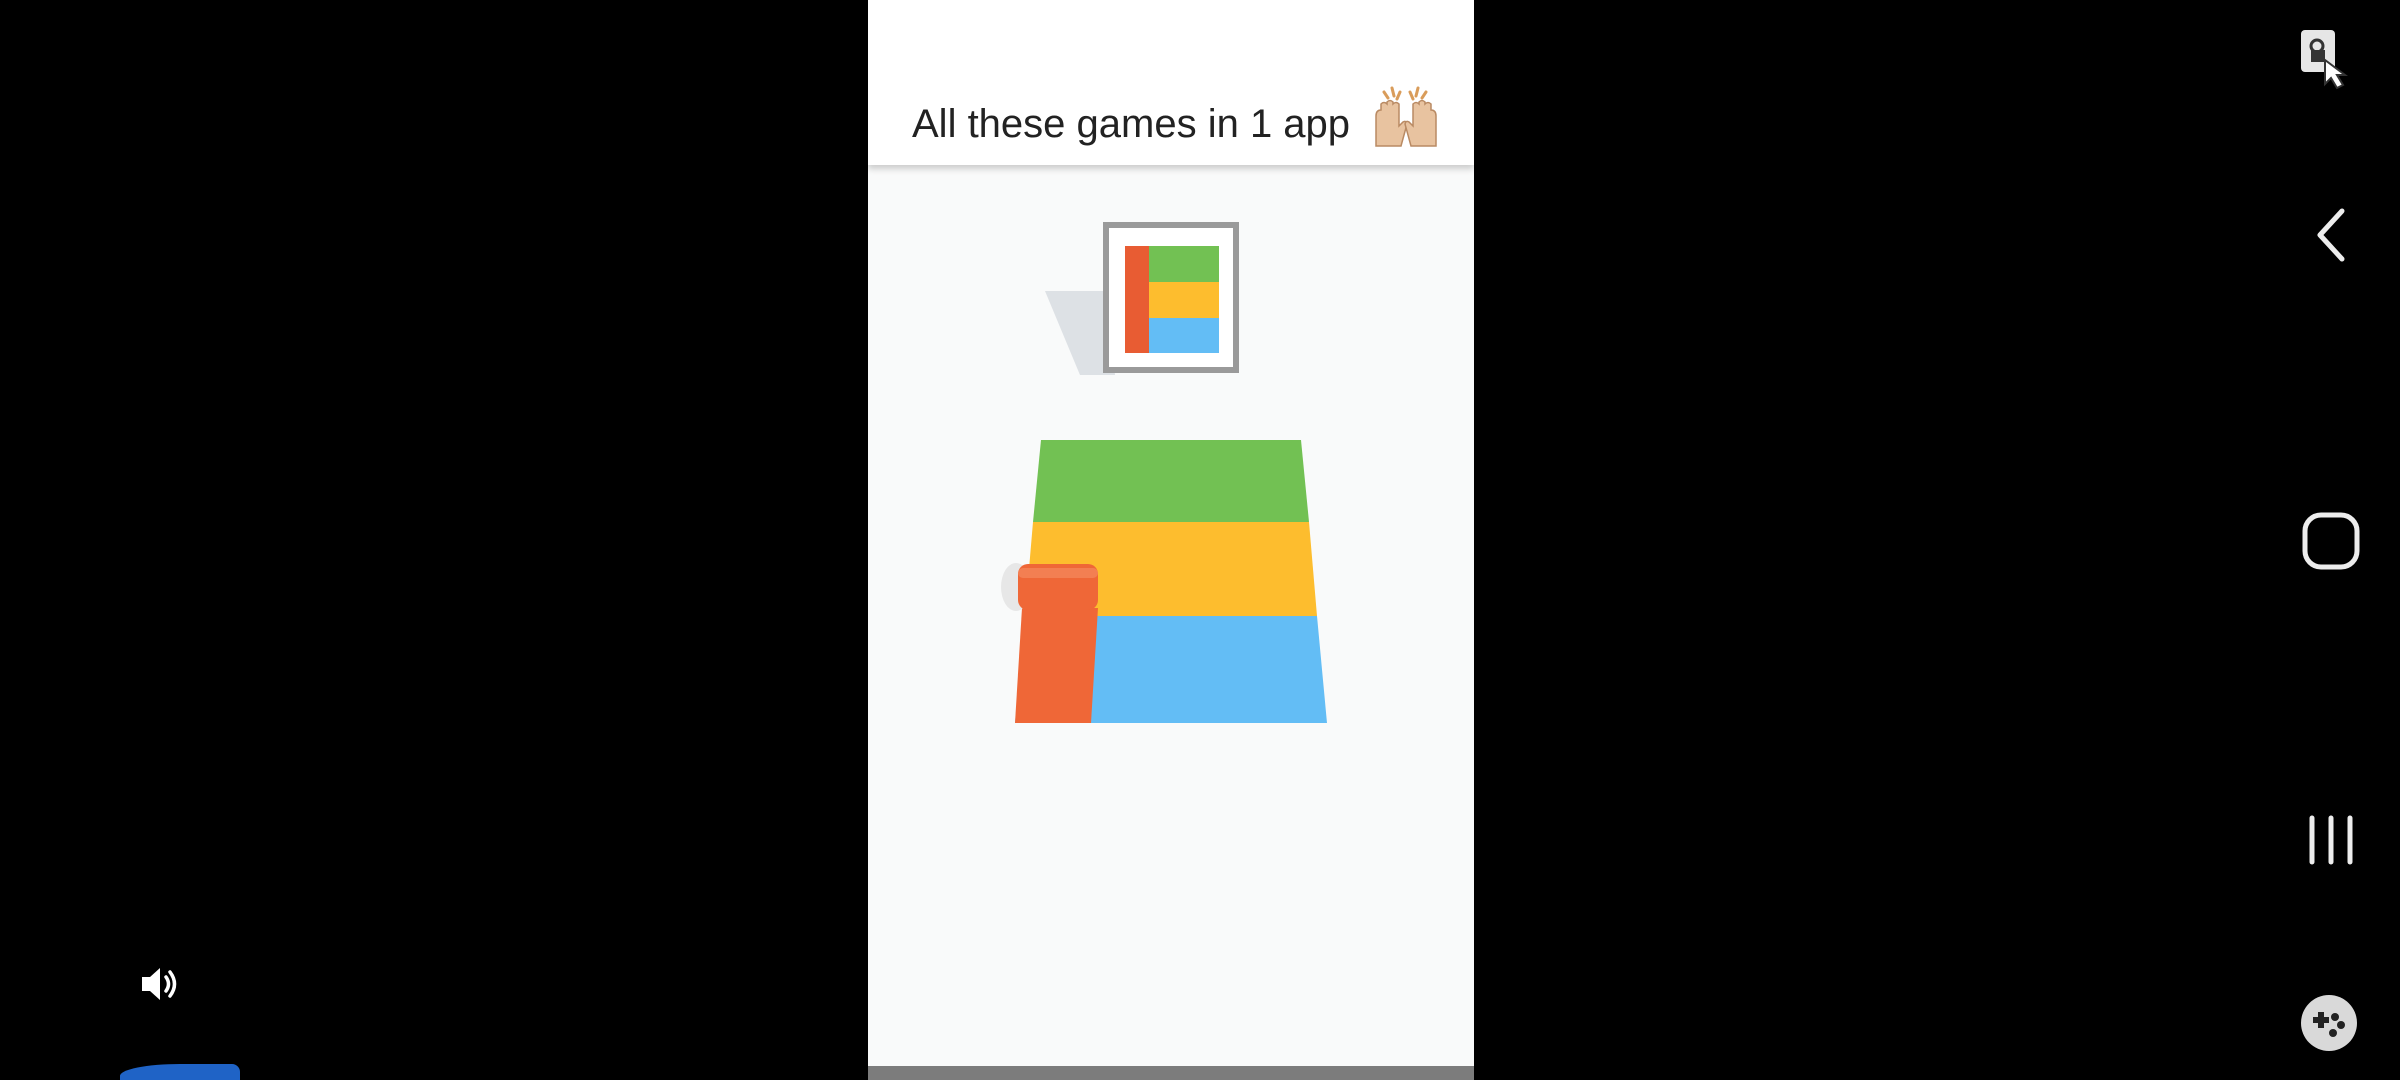  What do you see at coordinates (2332, 235) in the screenshot?
I see `back-icon` at bounding box center [2332, 235].